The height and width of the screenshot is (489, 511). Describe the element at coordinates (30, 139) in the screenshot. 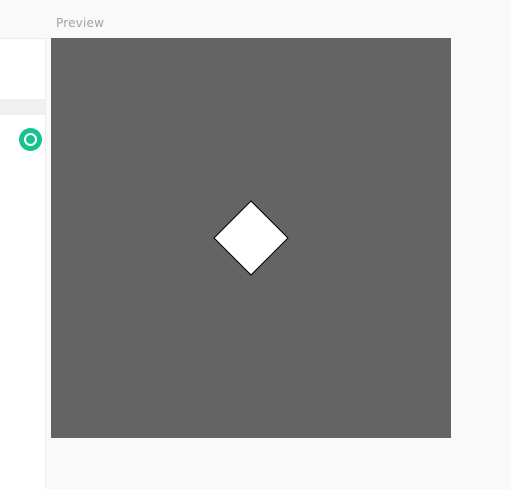

I see `status-check-icon` at that location.